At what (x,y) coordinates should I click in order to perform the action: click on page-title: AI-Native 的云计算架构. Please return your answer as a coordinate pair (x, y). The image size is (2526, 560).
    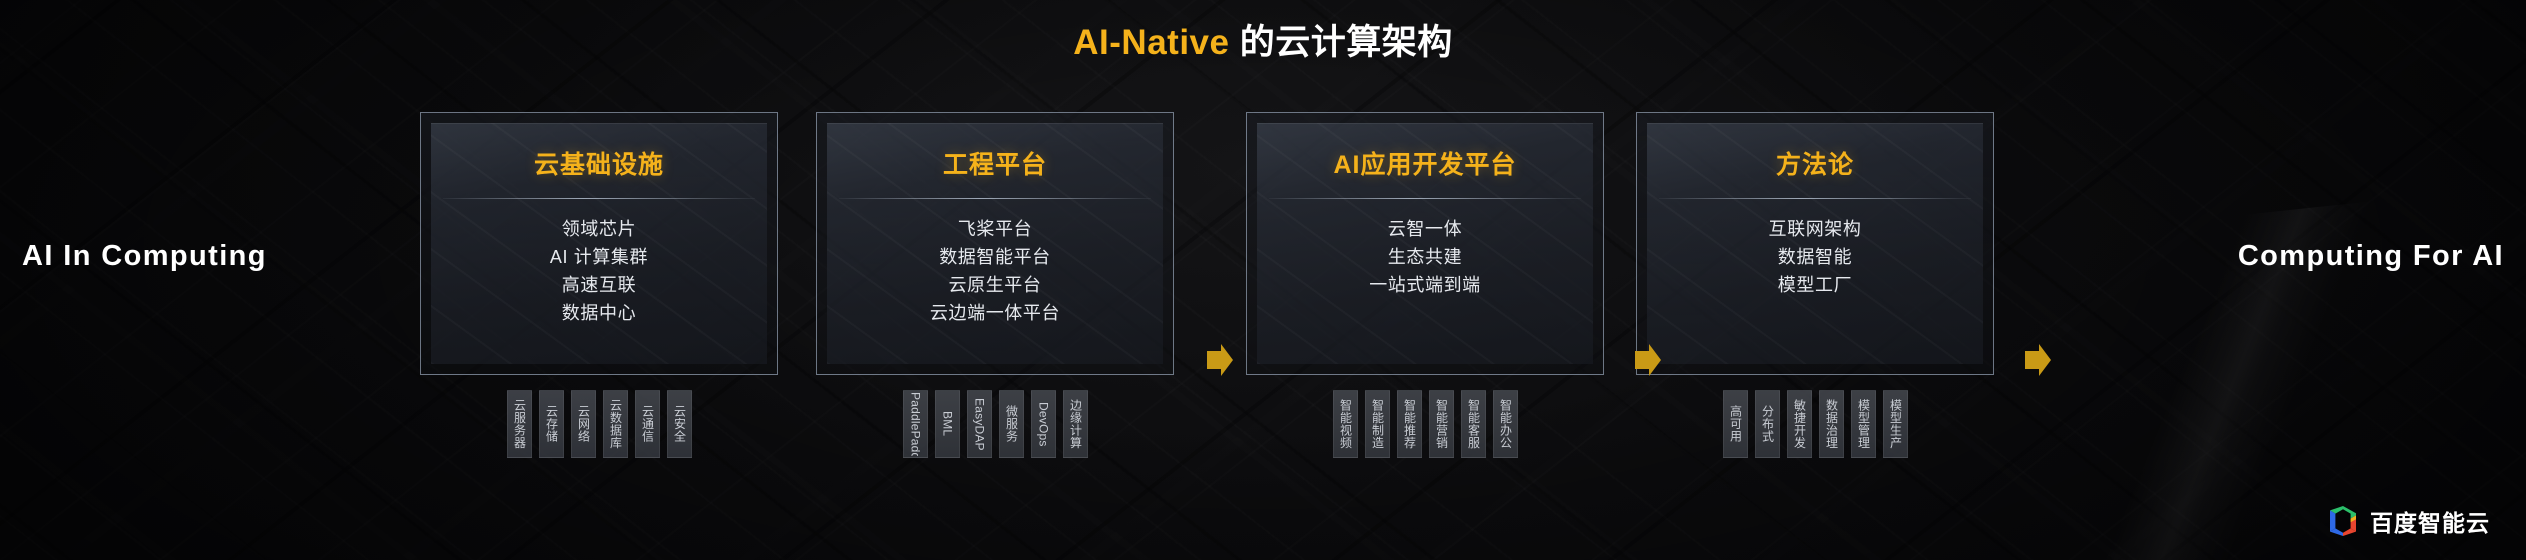
    Looking at the image, I should click on (1263, 39).